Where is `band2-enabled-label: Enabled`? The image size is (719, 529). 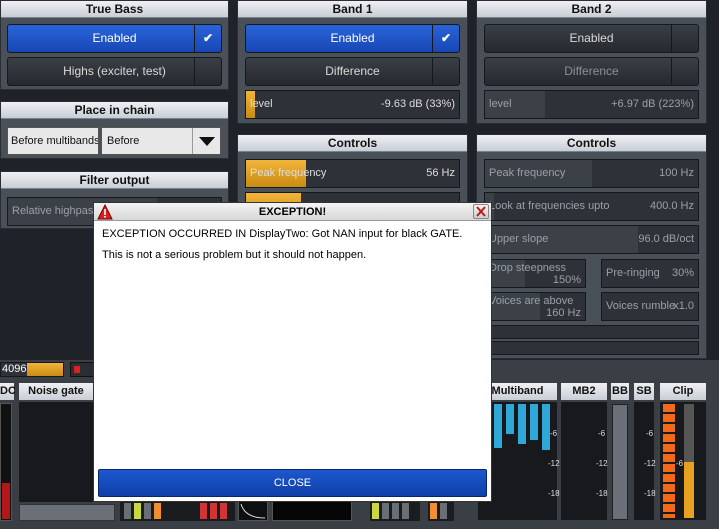
band2-enabled-label: Enabled is located at coordinates (591, 38).